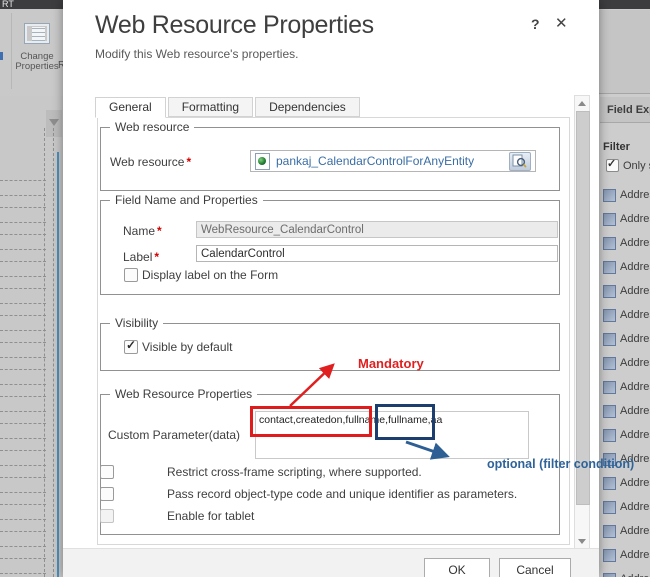 This screenshot has height=577, width=650. What do you see at coordinates (151, 162) in the screenshot?
I see `web-resource-field-label: Web resource *` at bounding box center [151, 162].